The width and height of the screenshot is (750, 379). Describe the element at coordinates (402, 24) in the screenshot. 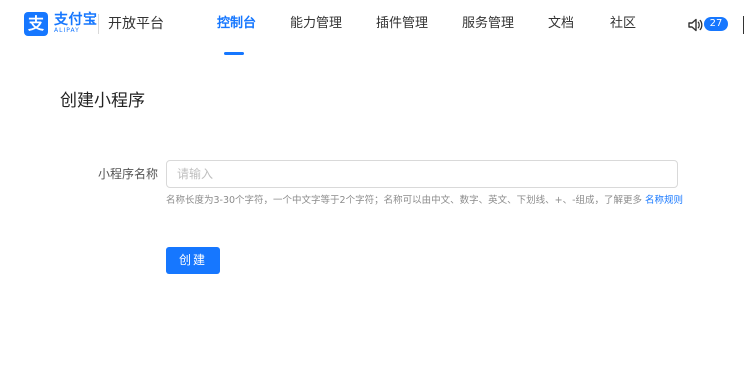

I see `nav-item-plugin-management: 插件管理` at that location.